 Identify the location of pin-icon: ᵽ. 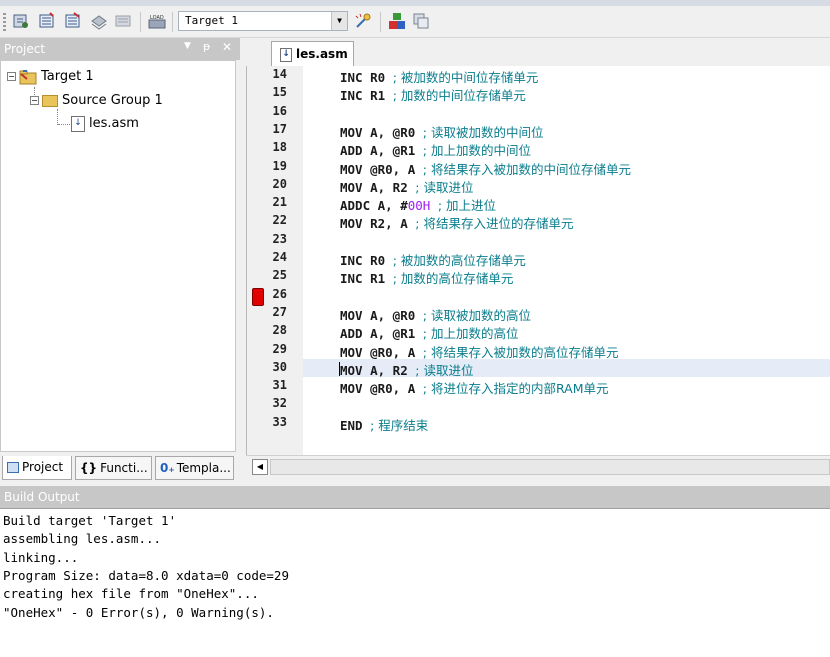
(206, 46).